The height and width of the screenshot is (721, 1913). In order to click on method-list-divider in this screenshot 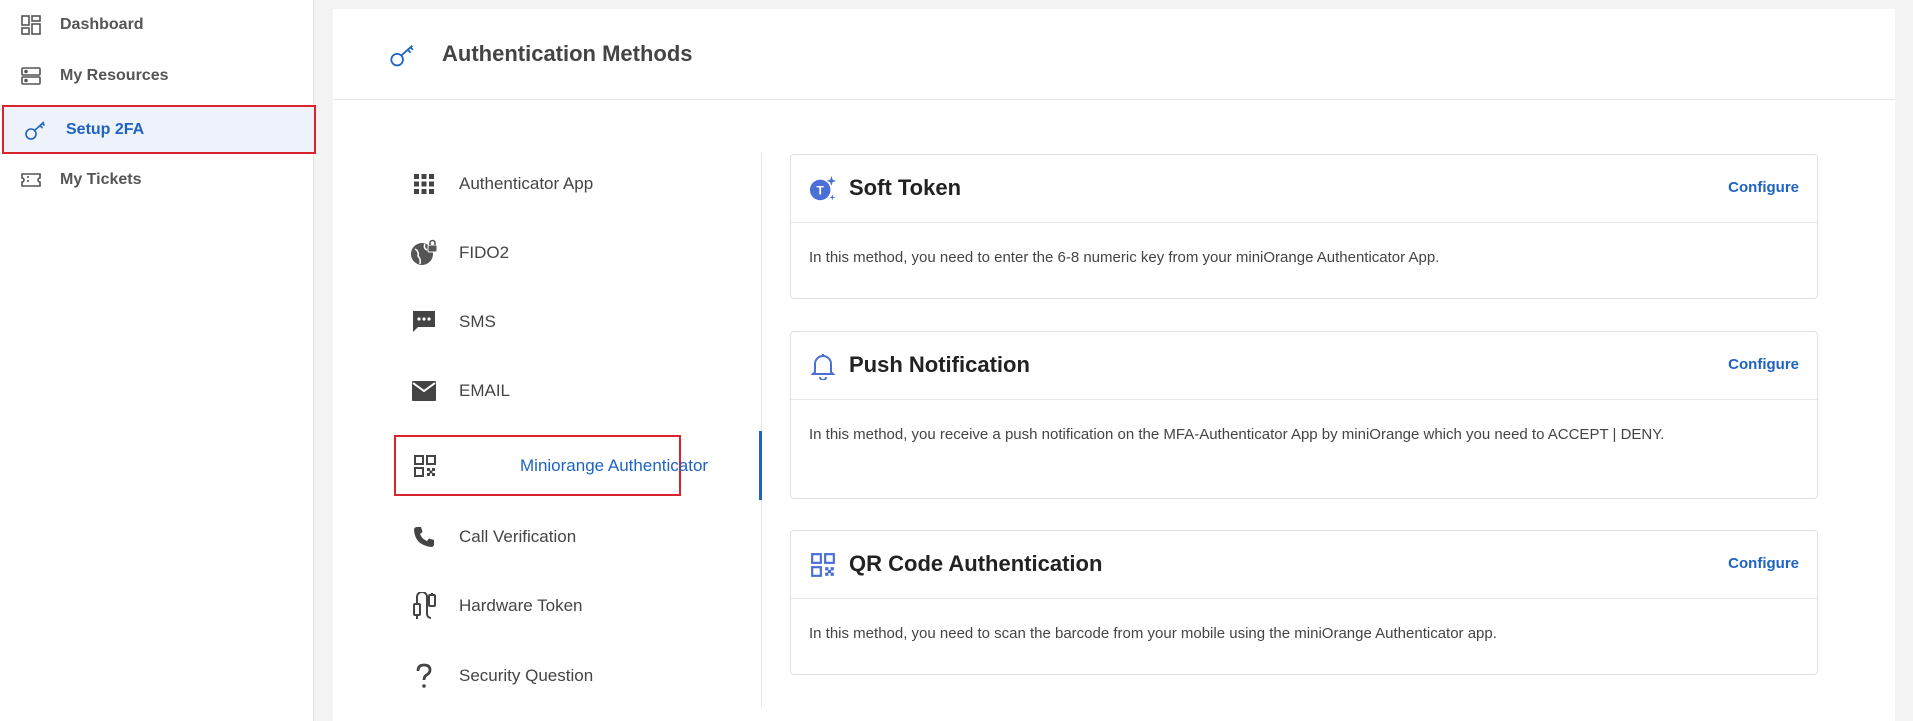, I will do `click(761, 430)`.